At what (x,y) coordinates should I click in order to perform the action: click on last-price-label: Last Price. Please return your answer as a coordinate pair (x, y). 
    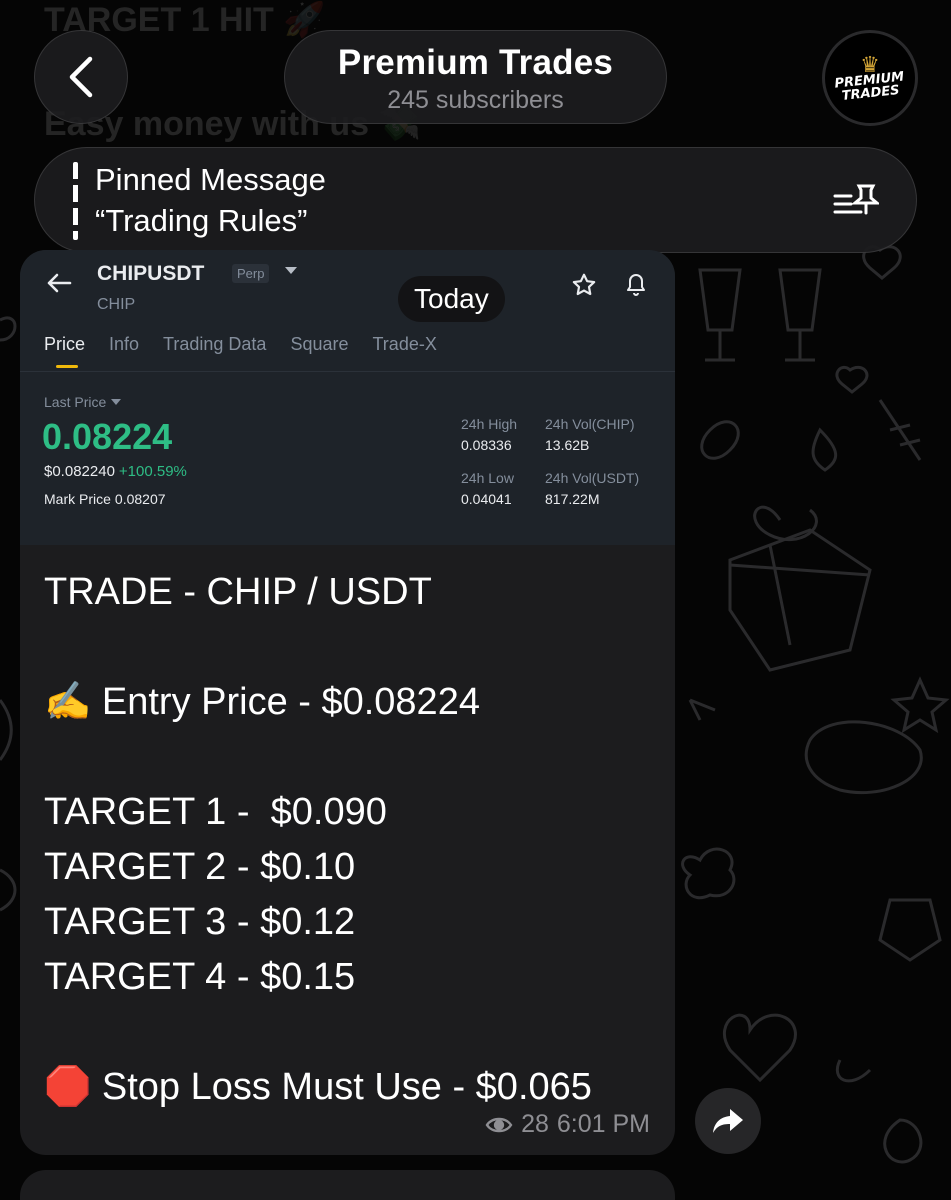
    Looking at the image, I should click on (83, 402).